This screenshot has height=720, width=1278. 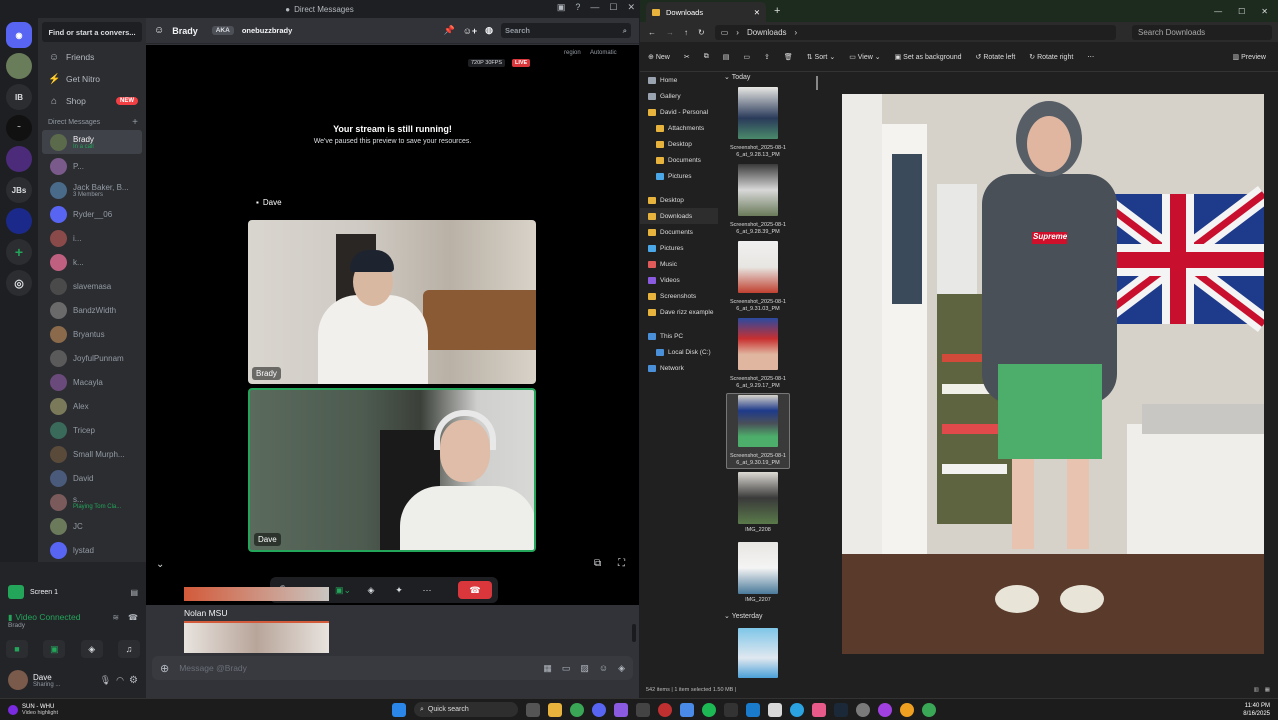 What do you see at coordinates (758, 460) in the screenshot?
I see `file-name: Screenshot_2025-08-1 6_at_9.30.19_PM` at bounding box center [758, 460].